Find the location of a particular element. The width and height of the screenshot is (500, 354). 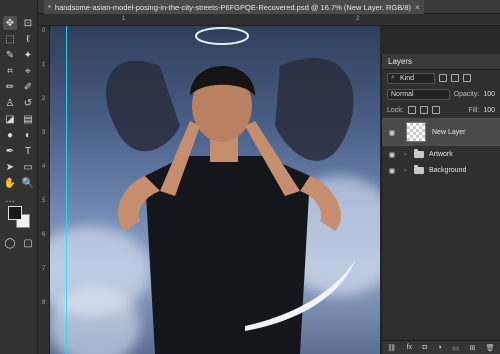

layer-name: Artwork is located at coordinates (441, 154).